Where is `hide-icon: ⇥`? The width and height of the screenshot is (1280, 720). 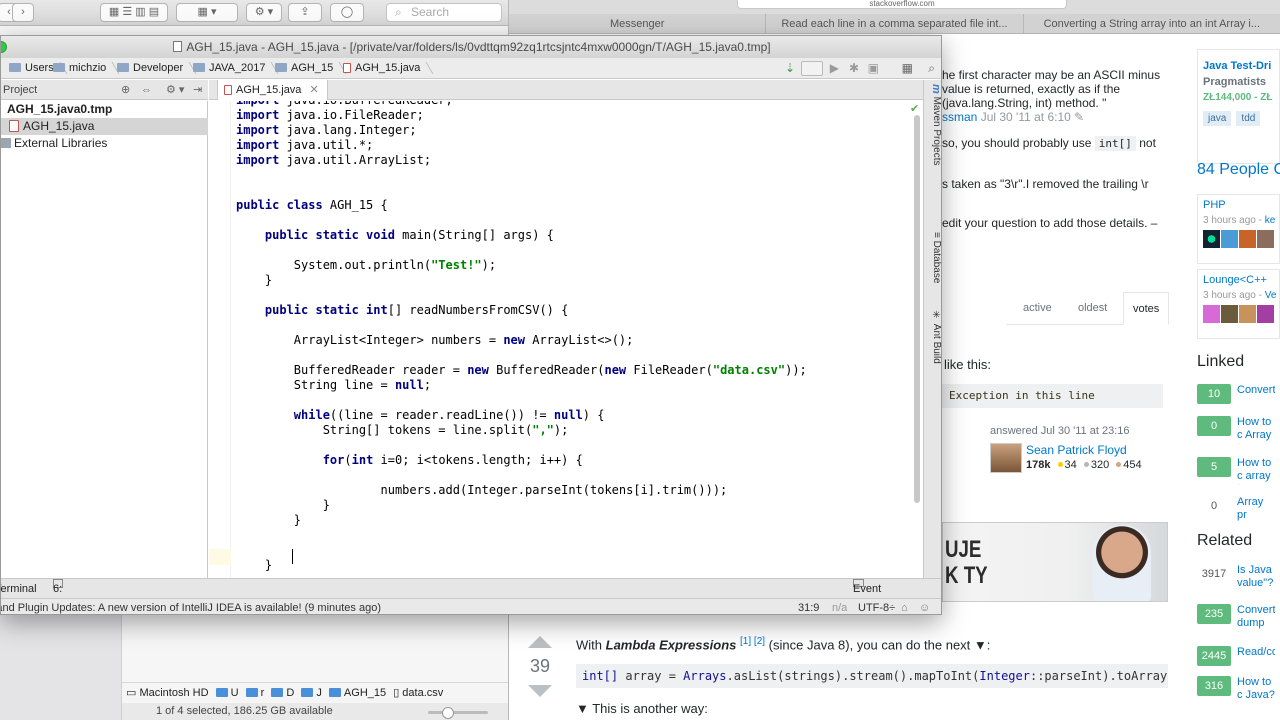 hide-icon: ⇥ is located at coordinates (197, 90).